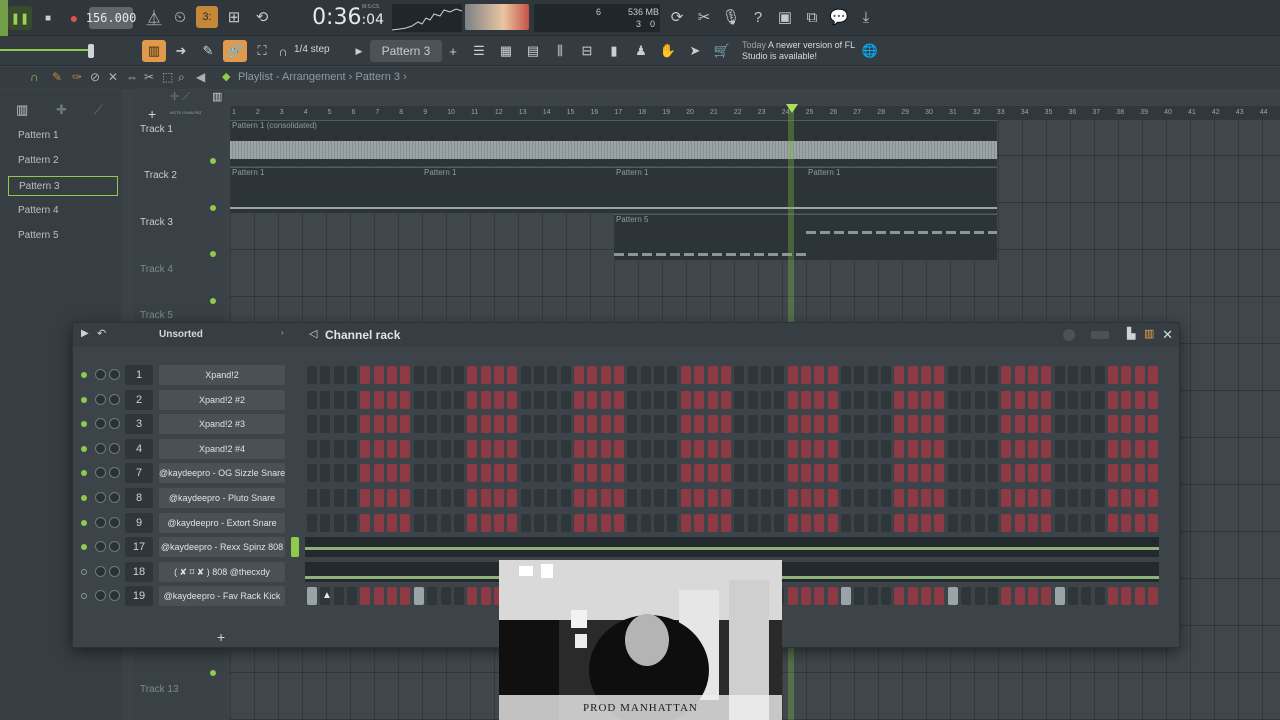 Image resolution: width=1280 pixels, height=720 pixels. What do you see at coordinates (213, 301) in the screenshot?
I see `track-enable-led` at bounding box center [213, 301].